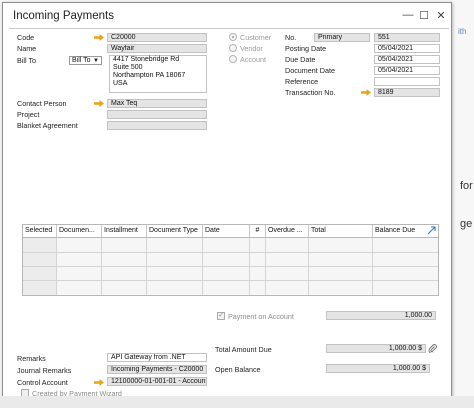  Describe the element at coordinates (157, 103) in the screenshot. I see `contact-person-field: Max Teq` at that location.